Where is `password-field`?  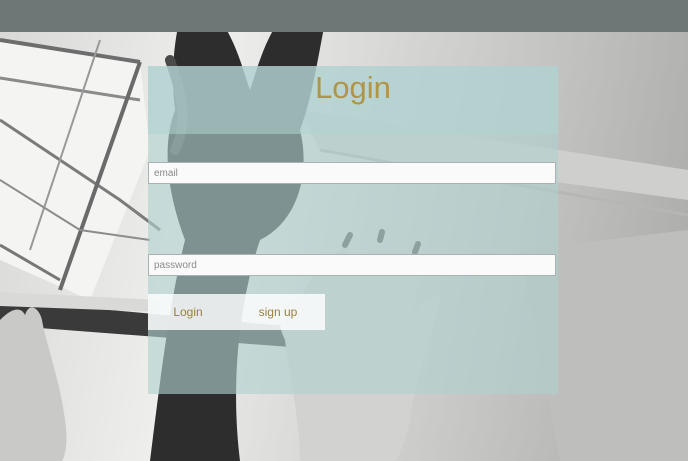
password-field is located at coordinates (352, 265).